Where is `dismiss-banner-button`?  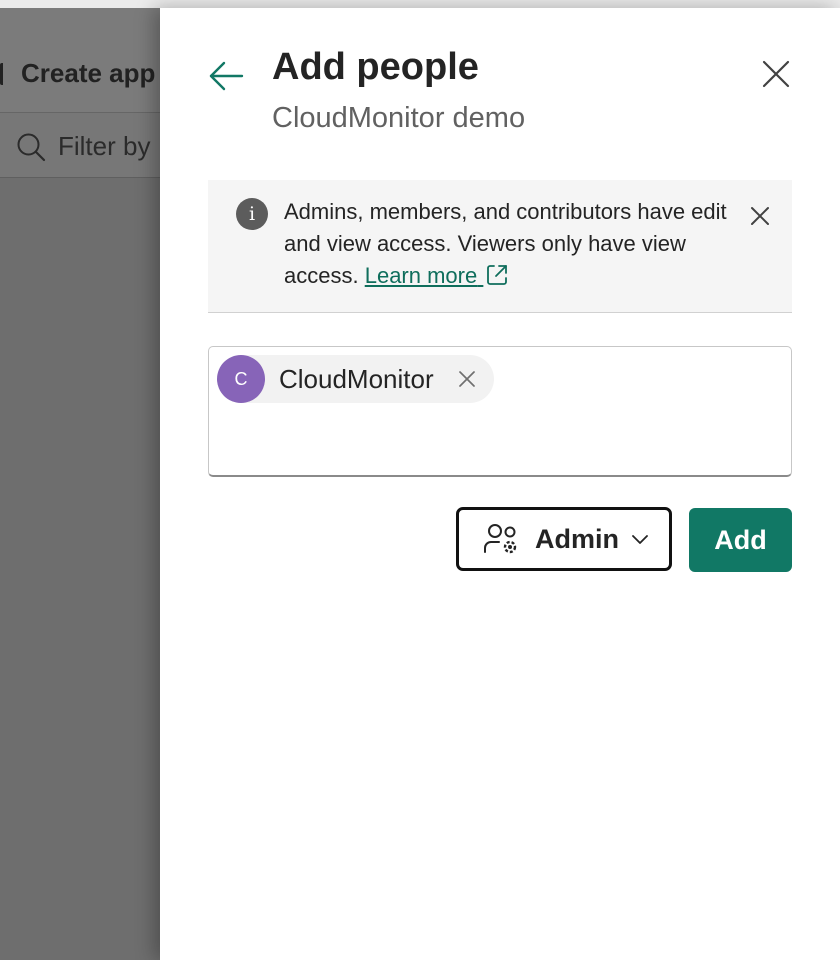 dismiss-banner-button is located at coordinates (760, 216).